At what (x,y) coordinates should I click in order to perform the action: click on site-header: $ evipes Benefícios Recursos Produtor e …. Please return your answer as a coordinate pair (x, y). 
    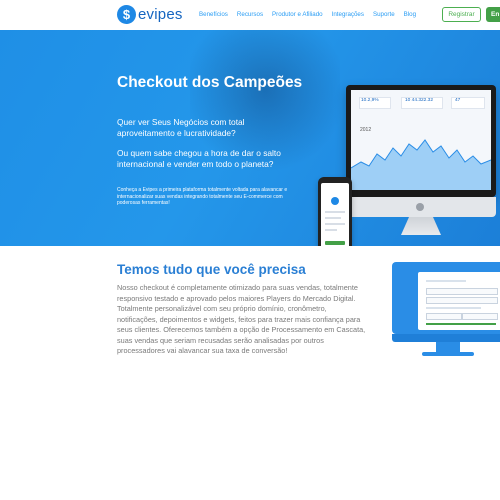
    Looking at the image, I should click on (250, 15).